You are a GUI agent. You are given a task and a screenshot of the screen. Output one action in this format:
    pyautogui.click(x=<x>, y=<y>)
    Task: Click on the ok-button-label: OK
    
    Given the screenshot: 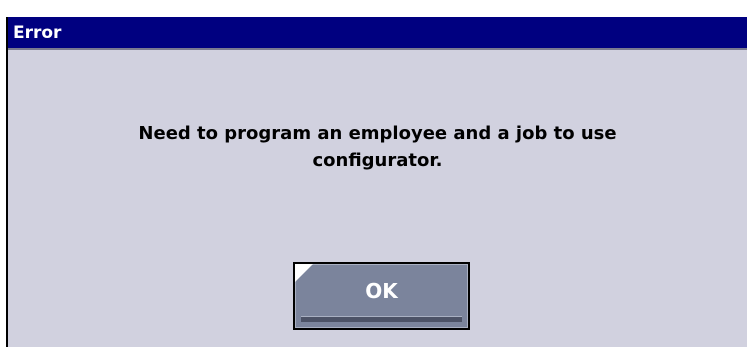 What is the action you would take?
    pyautogui.click(x=381, y=291)
    